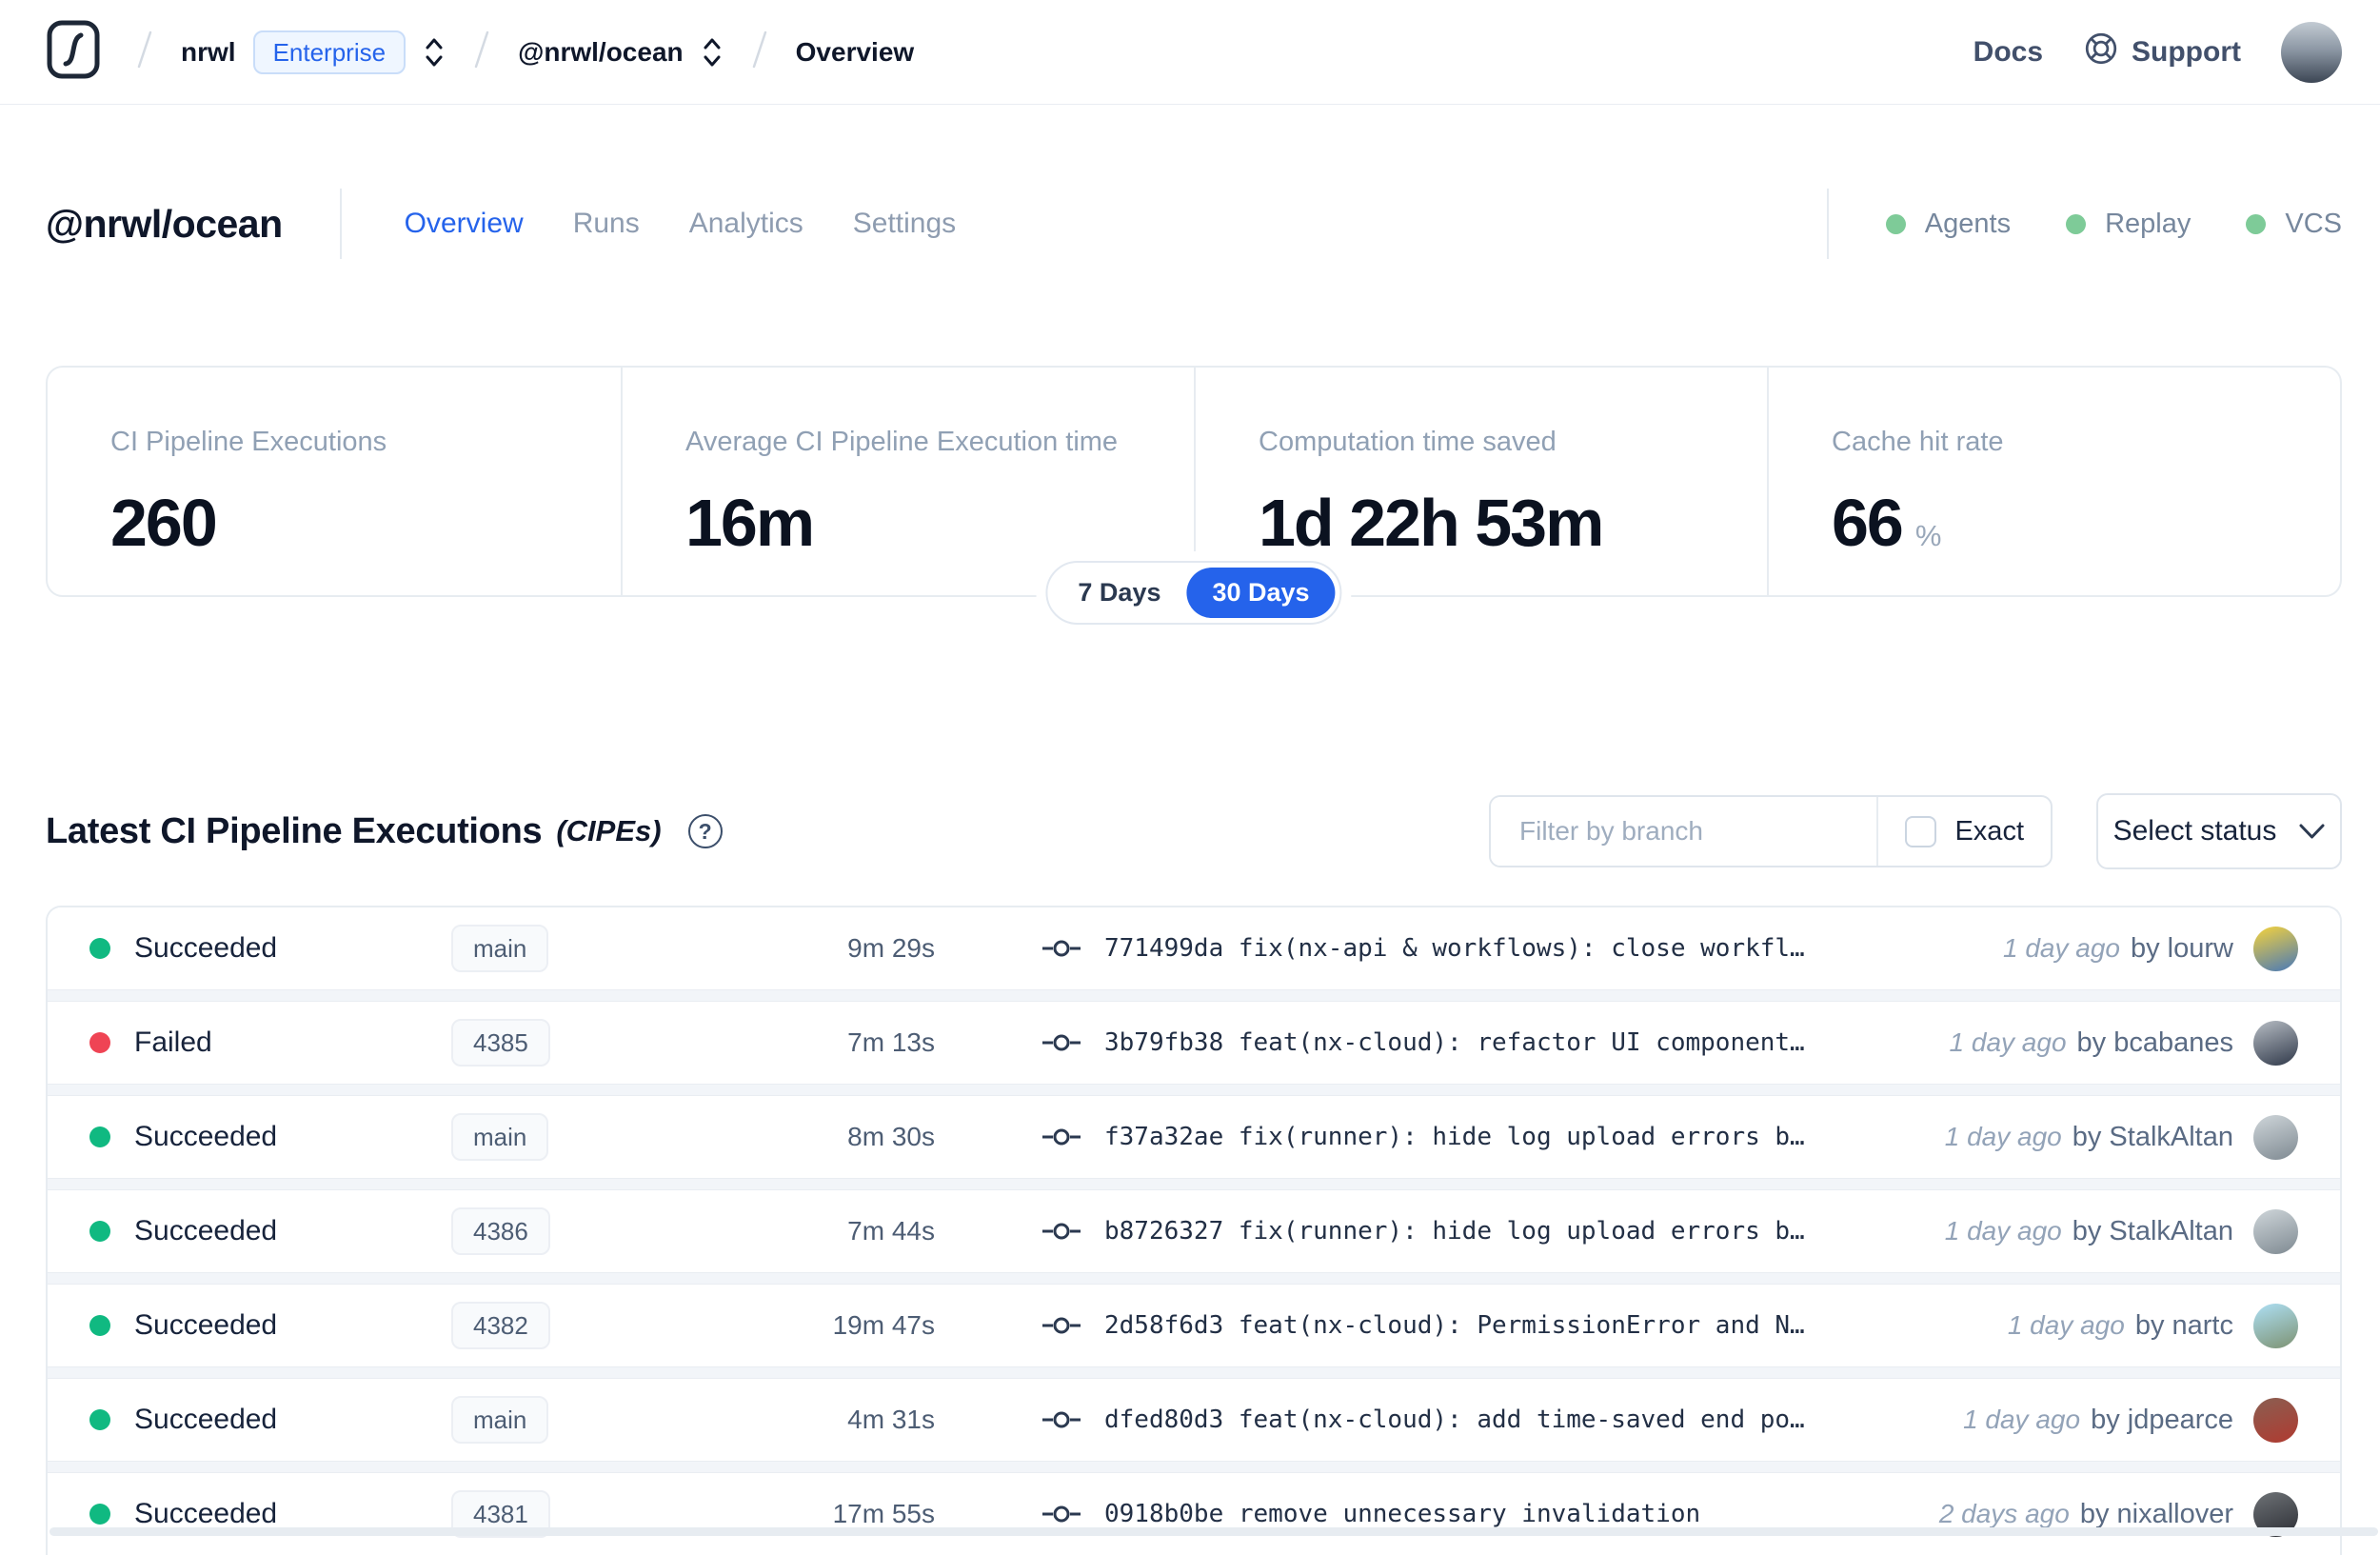 This screenshot has width=2380, height=1555. What do you see at coordinates (2008, 53) in the screenshot?
I see `docs-link: Docs` at bounding box center [2008, 53].